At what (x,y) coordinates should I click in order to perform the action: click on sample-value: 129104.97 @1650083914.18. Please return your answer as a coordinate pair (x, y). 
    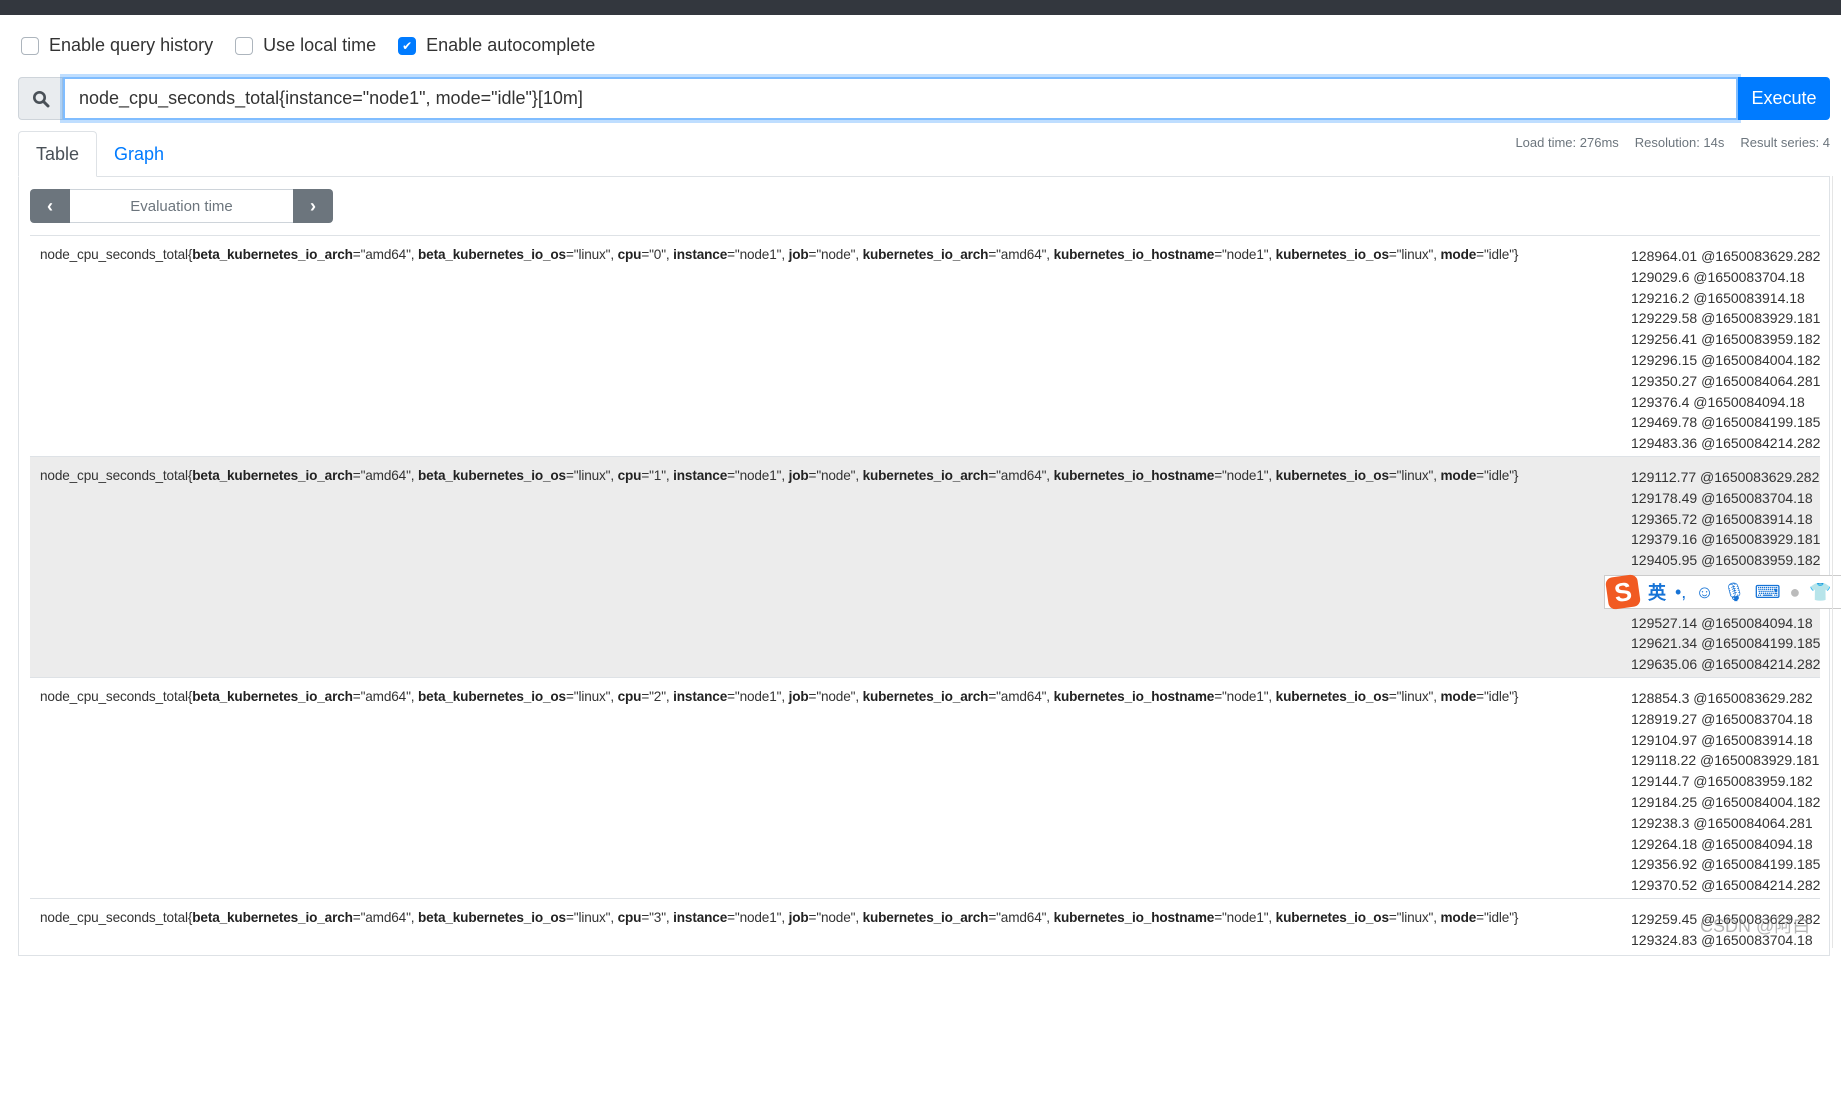
    Looking at the image, I should click on (1722, 739).